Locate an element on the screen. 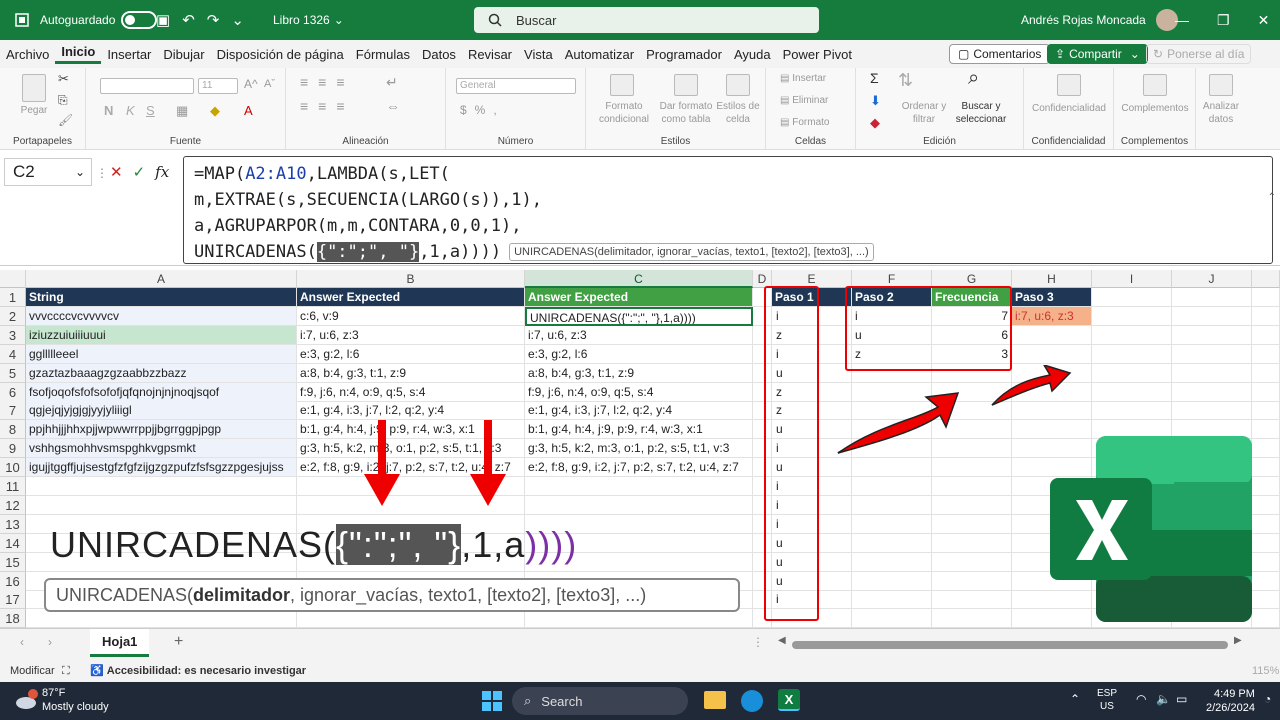 The height and width of the screenshot is (720, 1280). row-header: 18 is located at coordinates (13, 618).